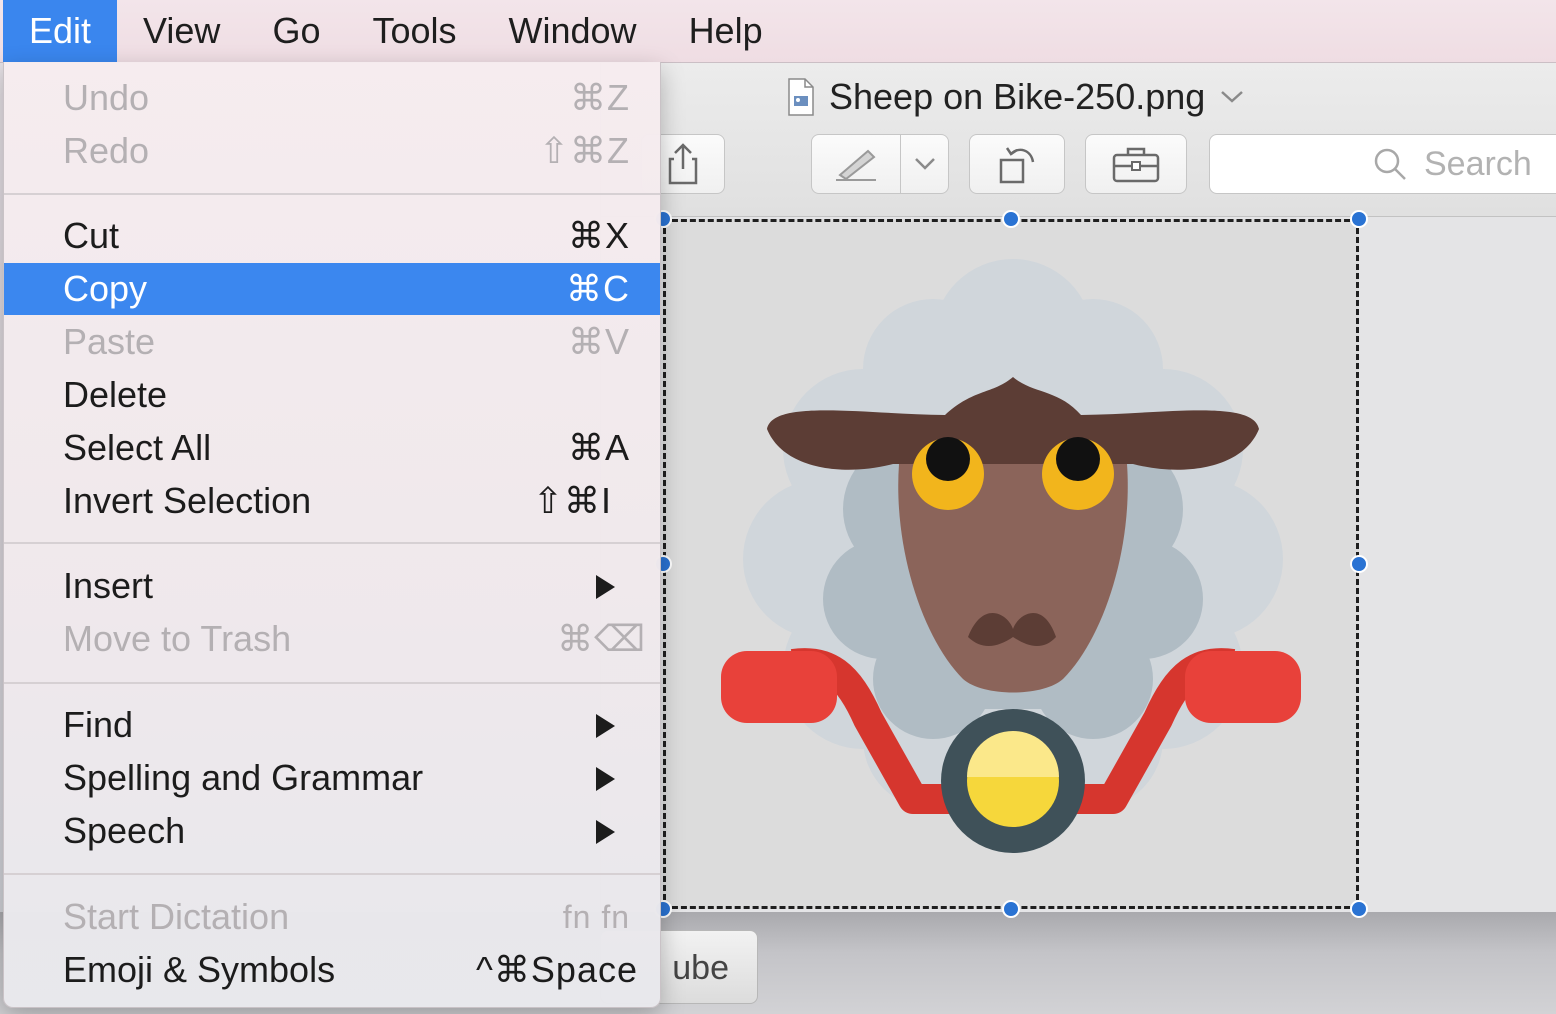 This screenshot has width=1556, height=1014. I want to click on menu-item-shortcut: ⌘Z, so click(600, 97).